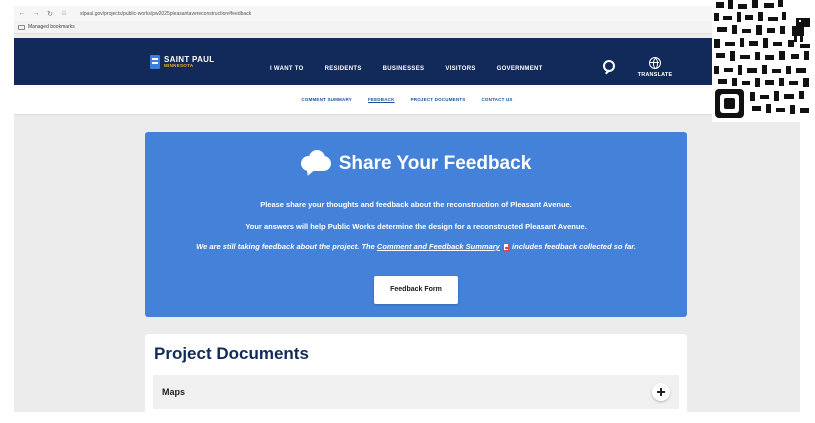 This screenshot has height=423, width=815. What do you see at coordinates (287, 69) in the screenshot?
I see `nav-i-want-to: I WANT TO` at bounding box center [287, 69].